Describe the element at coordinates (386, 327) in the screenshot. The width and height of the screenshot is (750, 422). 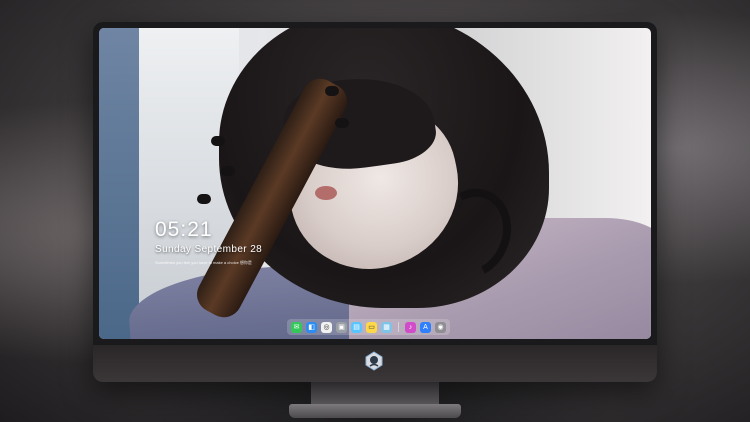
I see `preview-icon: ▦` at that location.